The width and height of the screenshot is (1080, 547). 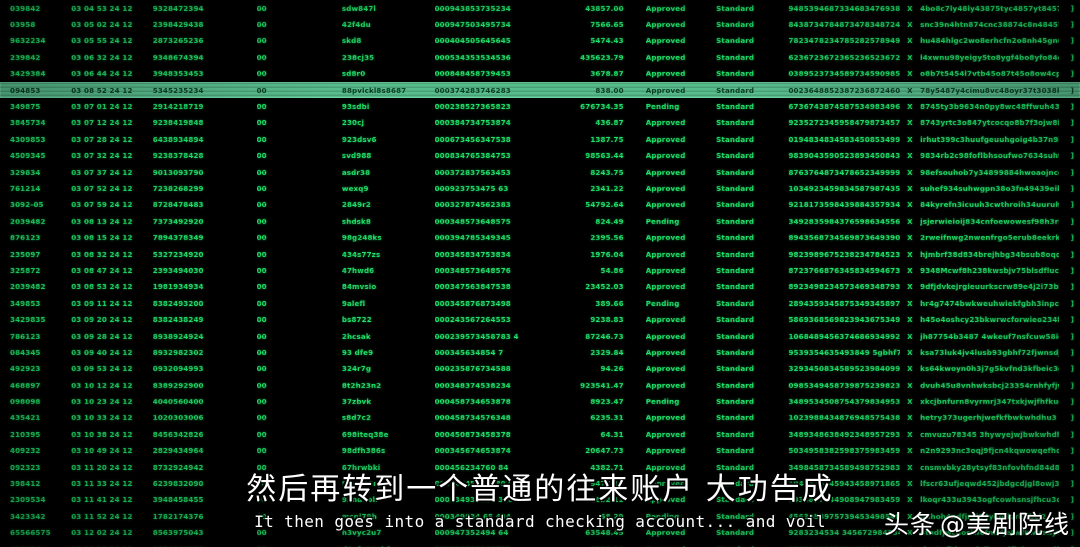 I want to click on cell-routing-number: 7894378349, so click(x=178, y=238).